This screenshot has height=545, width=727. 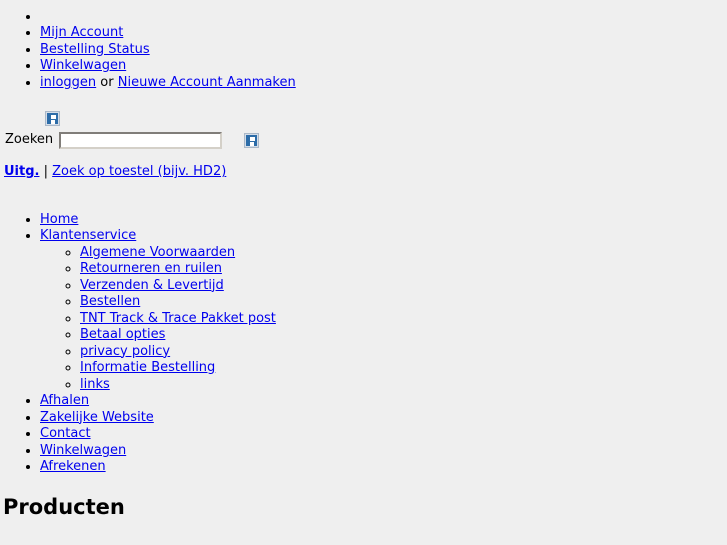 What do you see at coordinates (383, 83) in the screenshot?
I see `list-item: inloggen or Nieuwe Account Aanmaken` at bounding box center [383, 83].